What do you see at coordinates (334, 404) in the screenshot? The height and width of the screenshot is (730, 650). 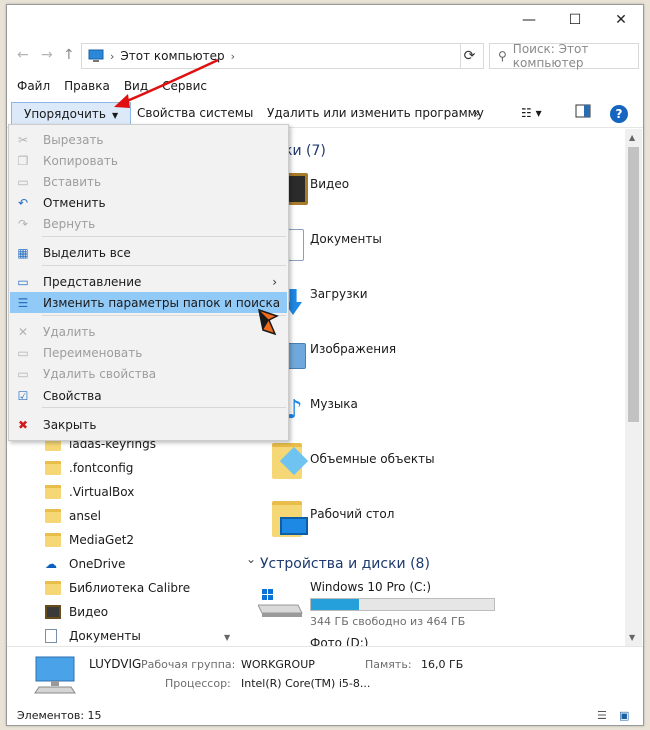 I see `folder-item-music: Музыка` at bounding box center [334, 404].